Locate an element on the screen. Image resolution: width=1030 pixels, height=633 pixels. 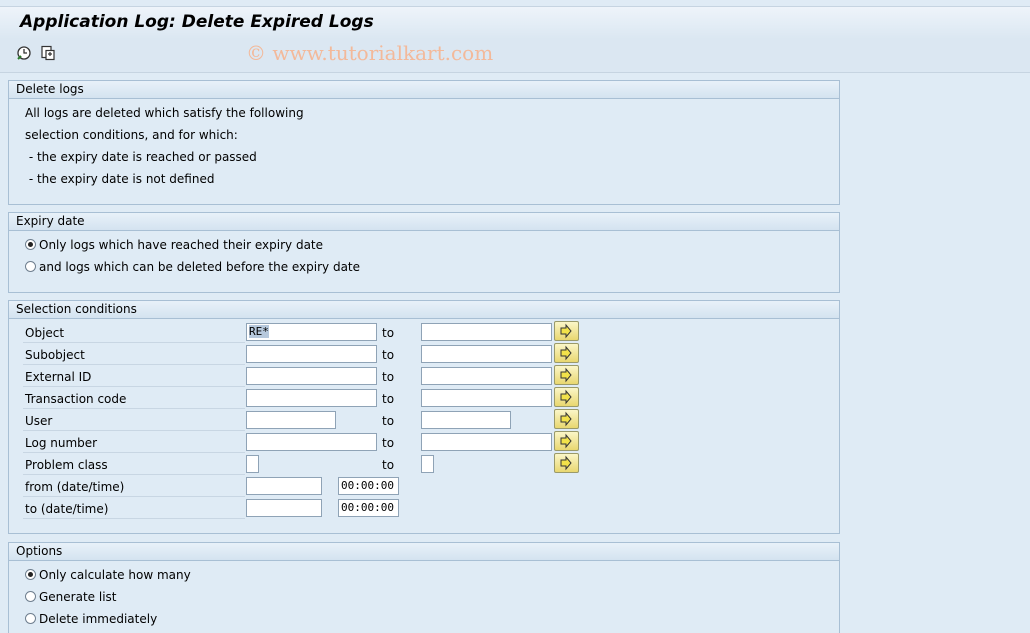
user-multiple-selection-button is located at coordinates (566, 419).